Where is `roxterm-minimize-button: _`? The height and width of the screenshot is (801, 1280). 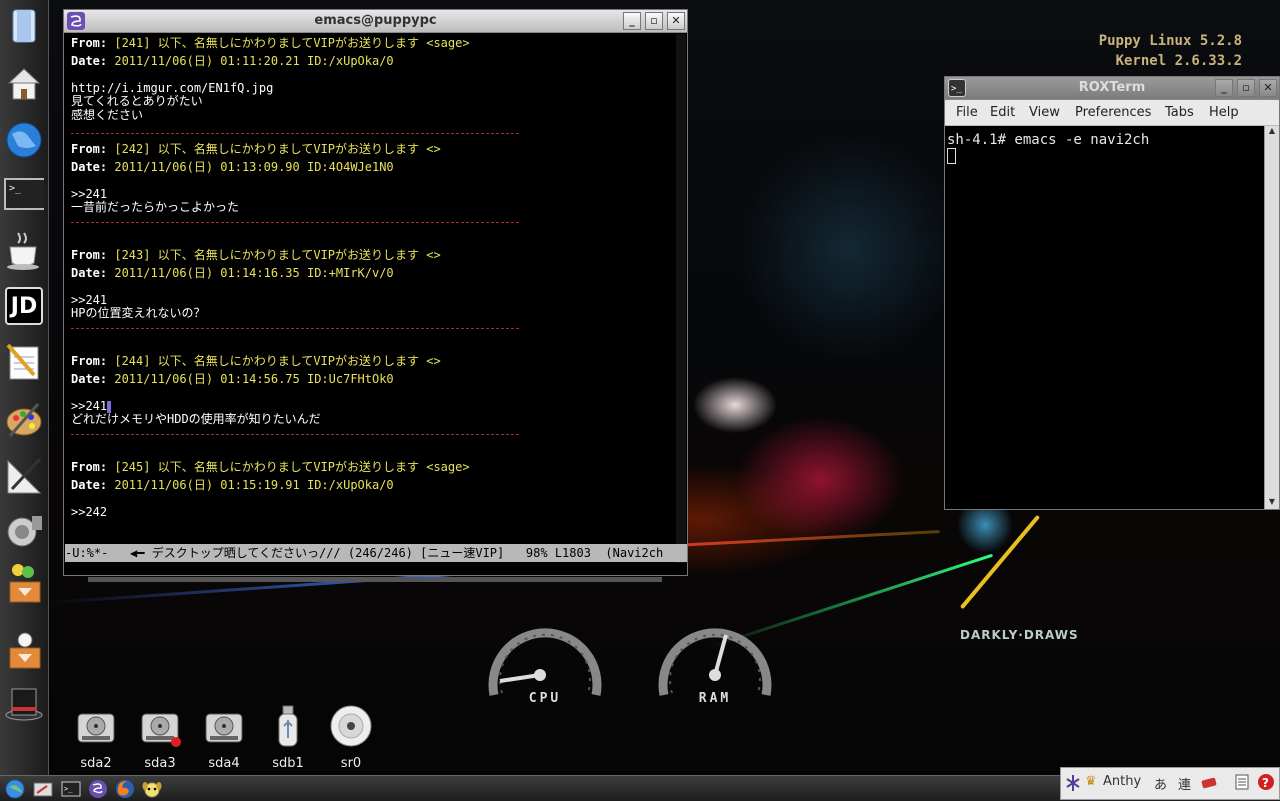
roxterm-minimize-button: _ is located at coordinates (1224, 88).